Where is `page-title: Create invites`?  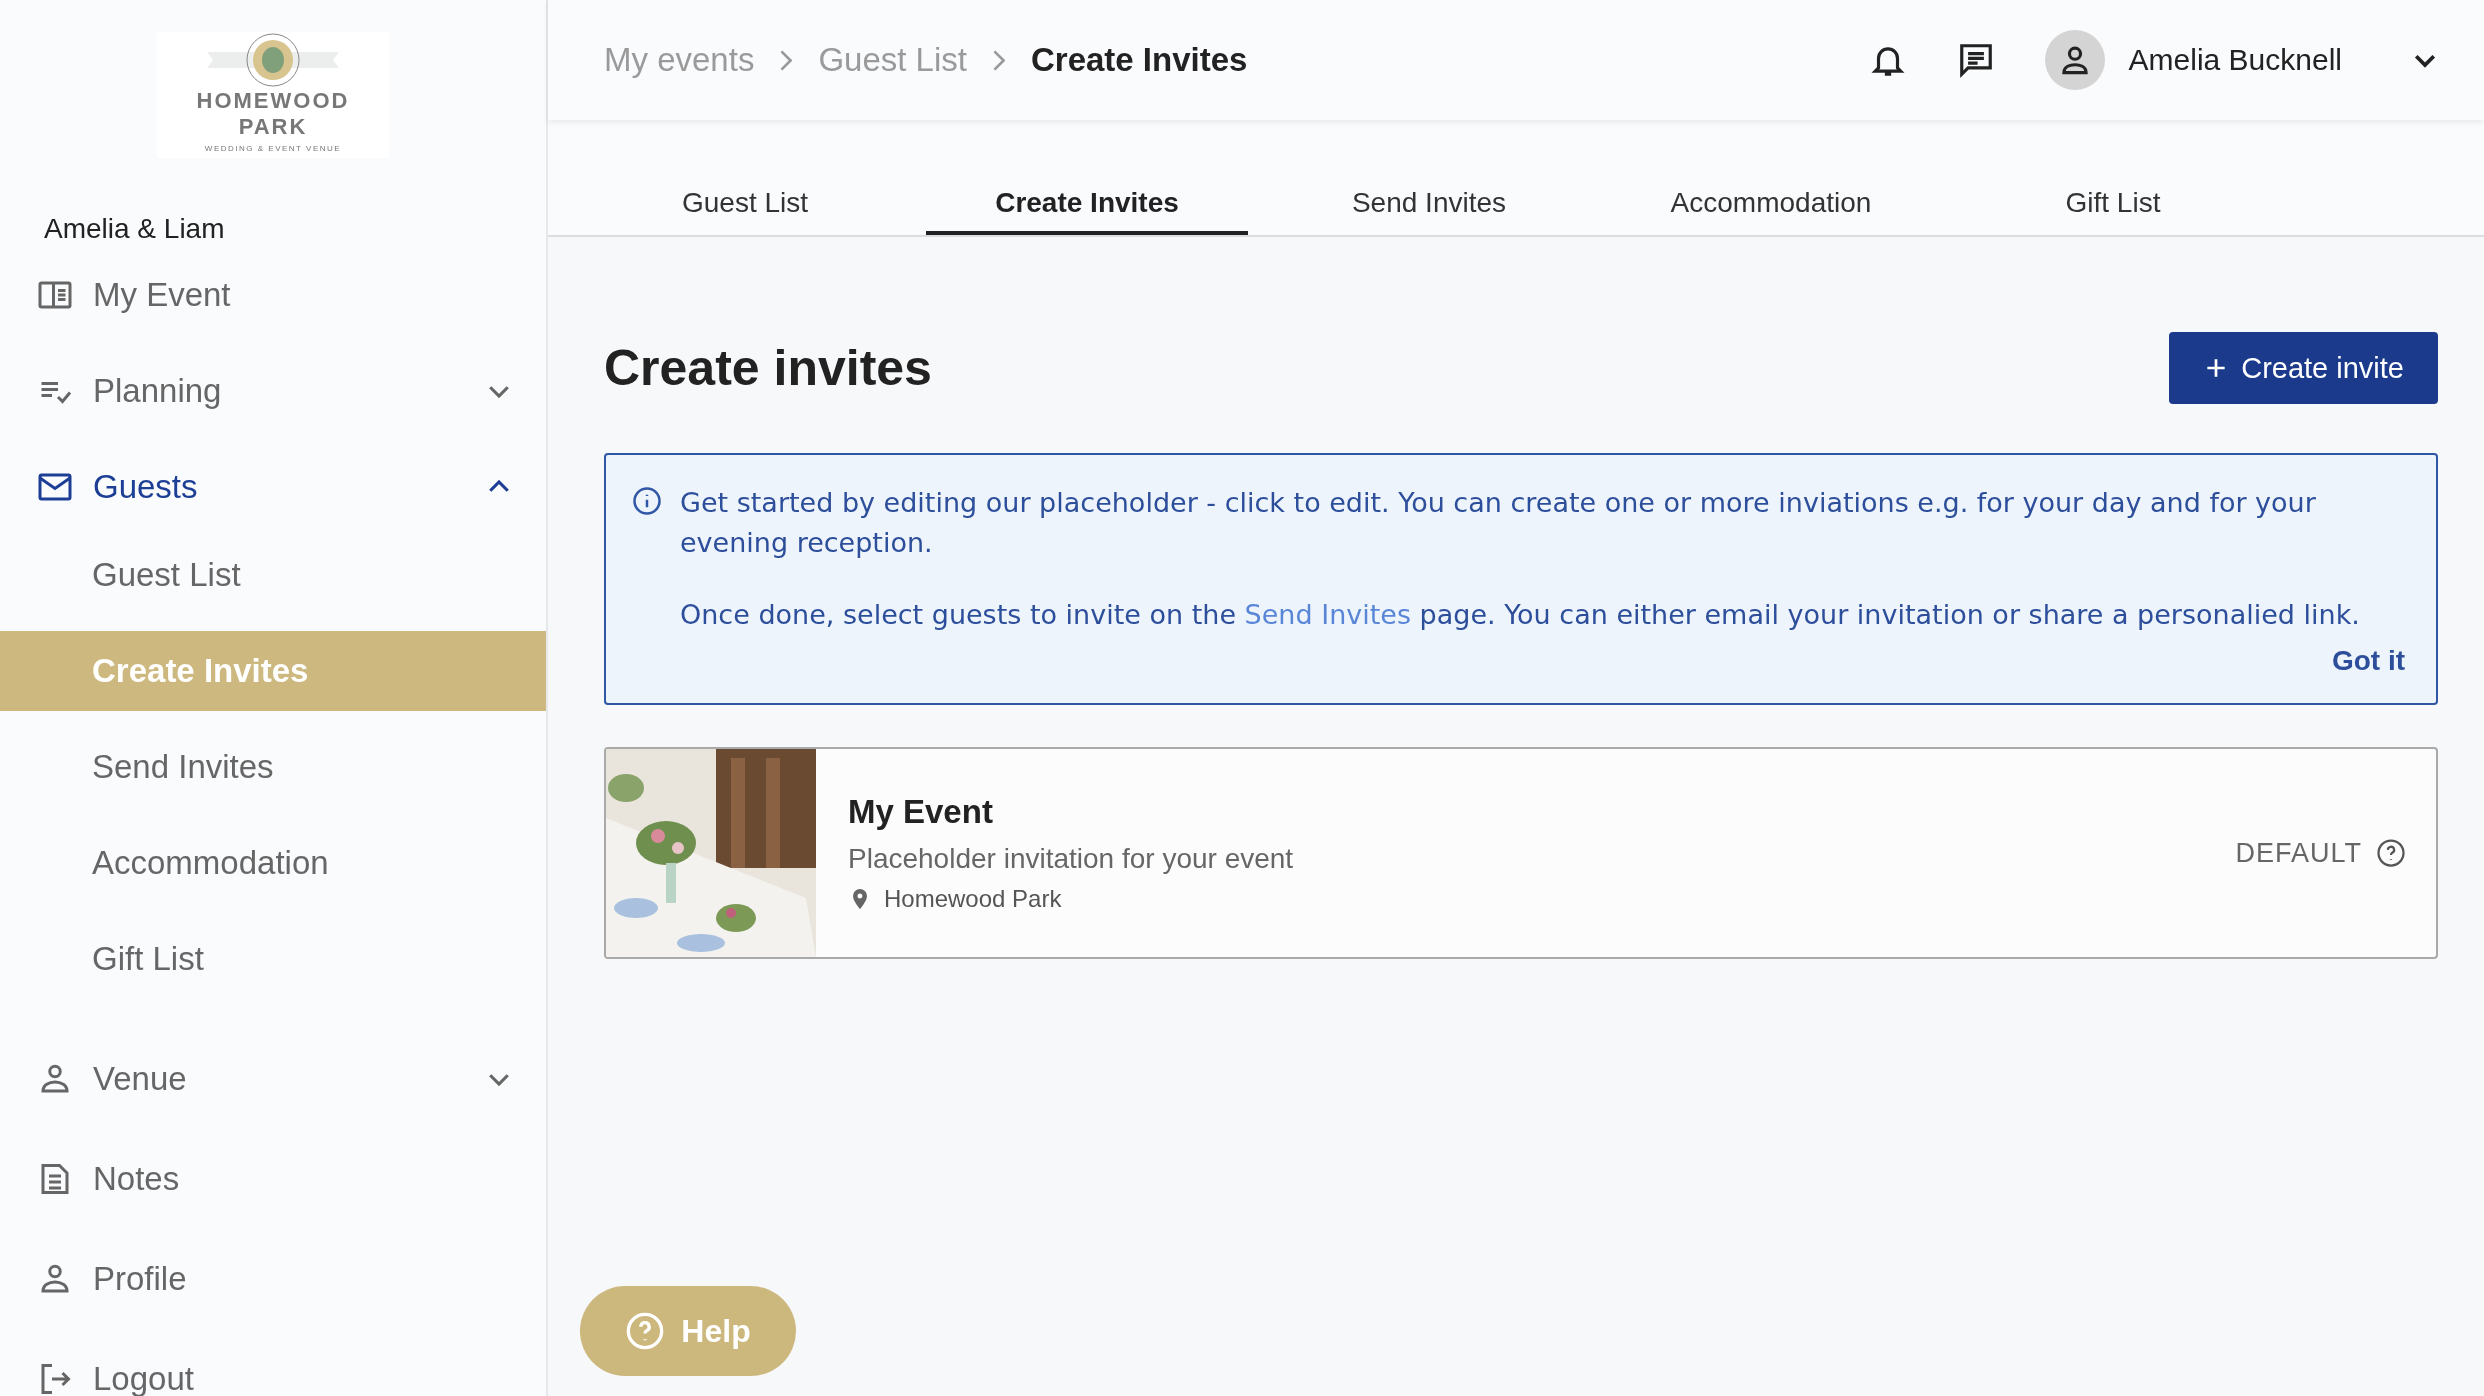
page-title: Create invites is located at coordinates (768, 368).